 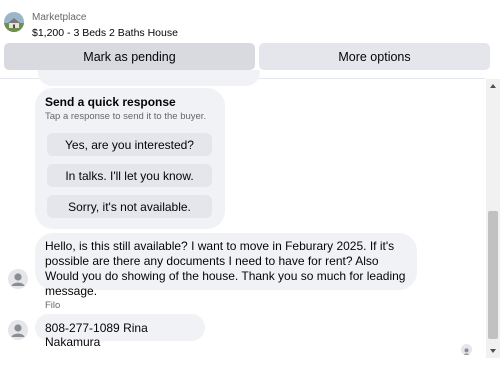 What do you see at coordinates (18, 279) in the screenshot?
I see `buyer-avatar-icon` at bounding box center [18, 279].